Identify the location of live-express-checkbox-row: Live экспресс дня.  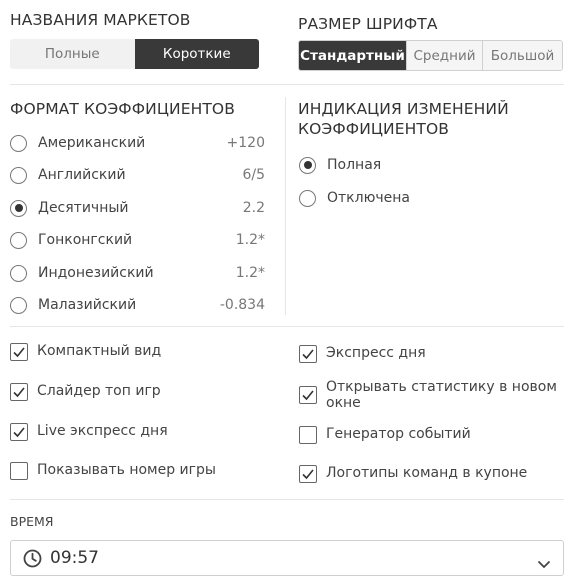
(89, 432).